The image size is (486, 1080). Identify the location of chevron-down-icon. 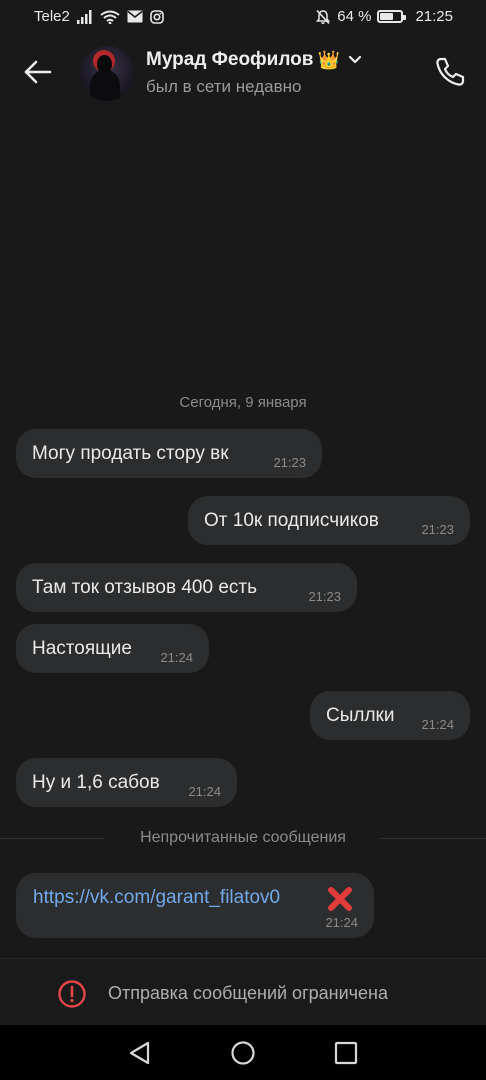
(355, 60).